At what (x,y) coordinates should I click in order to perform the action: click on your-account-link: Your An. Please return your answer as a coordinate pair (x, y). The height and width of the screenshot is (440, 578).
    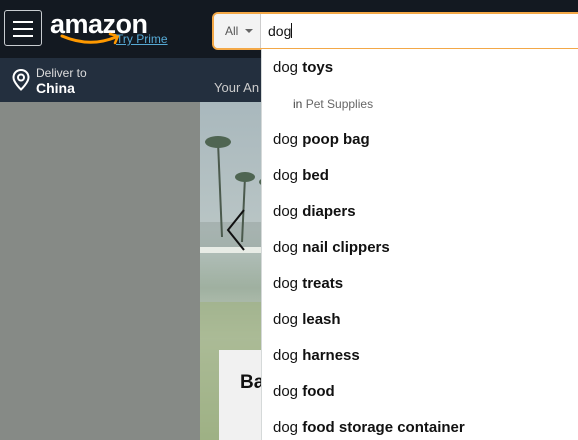
    Looking at the image, I should click on (236, 87).